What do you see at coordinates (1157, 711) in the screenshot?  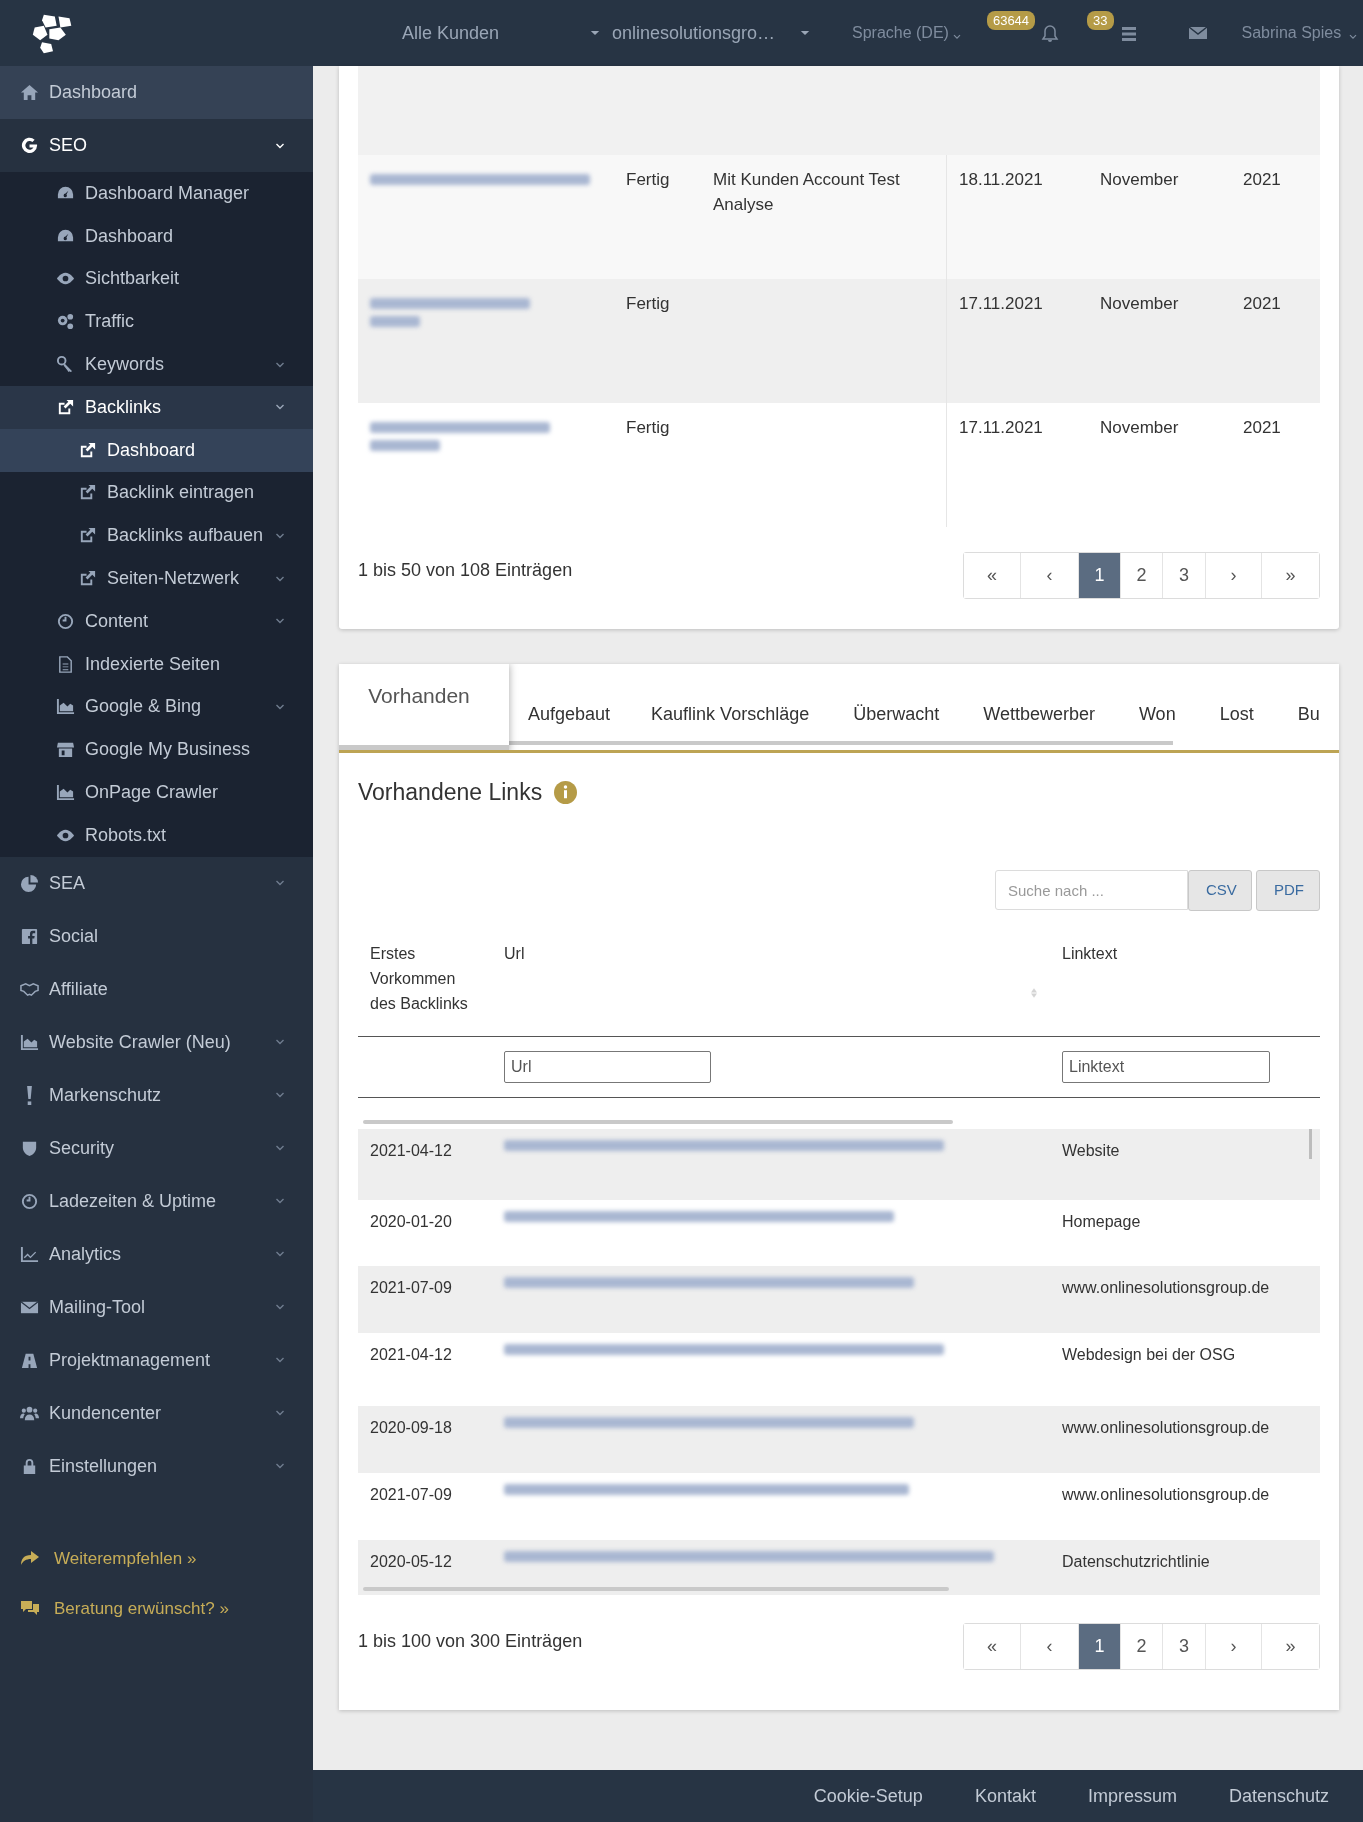 I see `tab: Won` at bounding box center [1157, 711].